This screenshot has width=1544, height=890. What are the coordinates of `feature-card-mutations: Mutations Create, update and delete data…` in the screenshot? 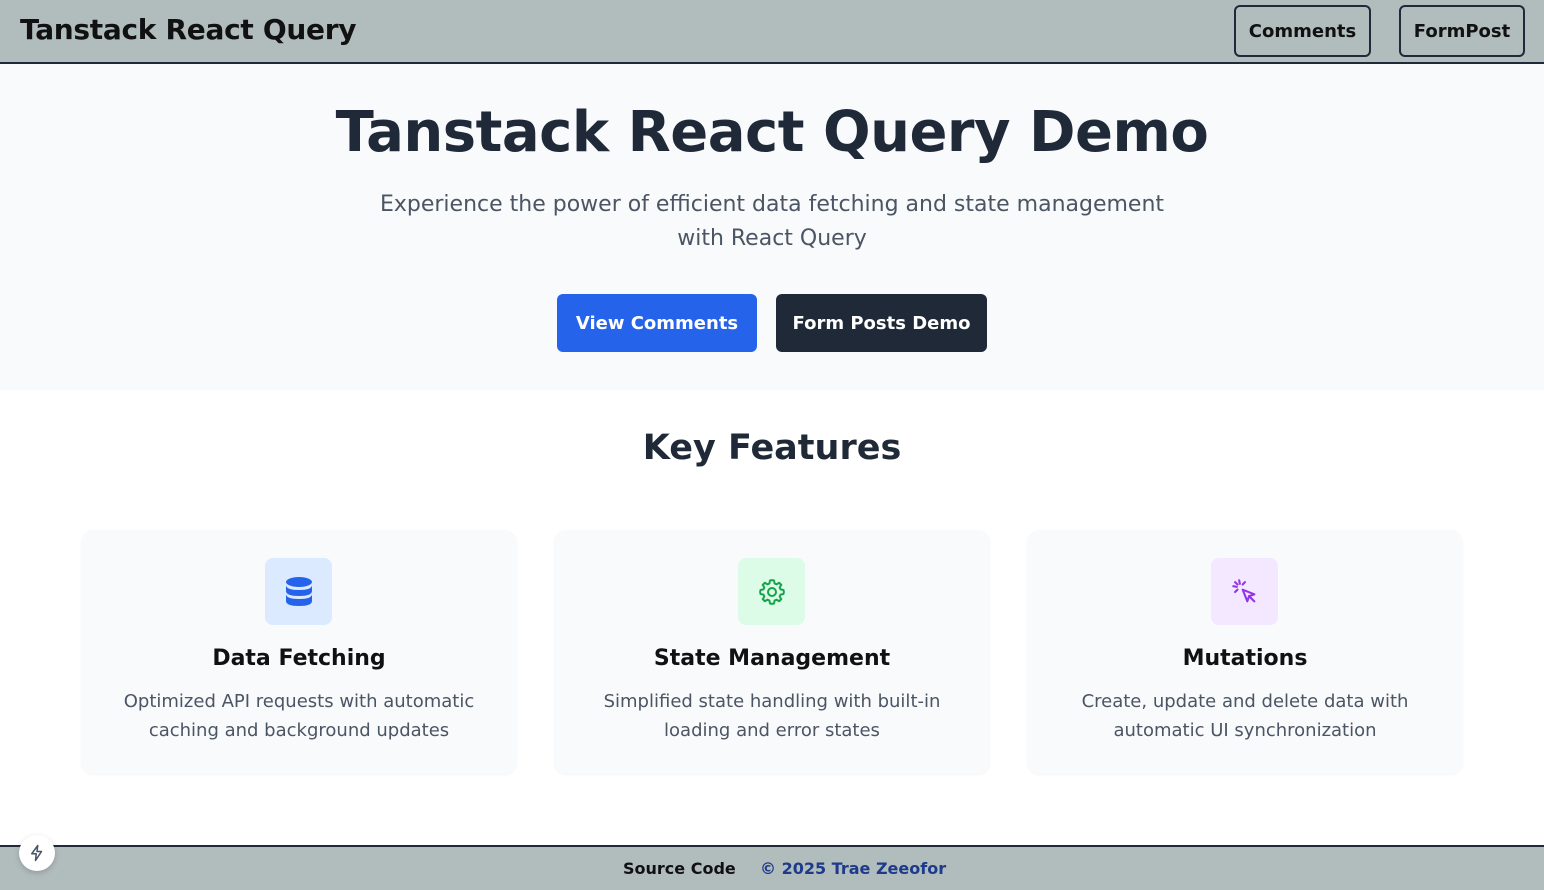 It's located at (1245, 652).